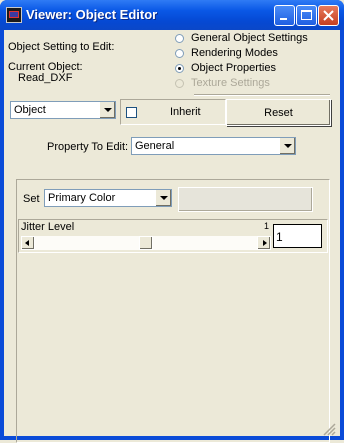  Describe the element at coordinates (61, 47) in the screenshot. I see `object-setting-label: Object Setting to Edit:` at that location.